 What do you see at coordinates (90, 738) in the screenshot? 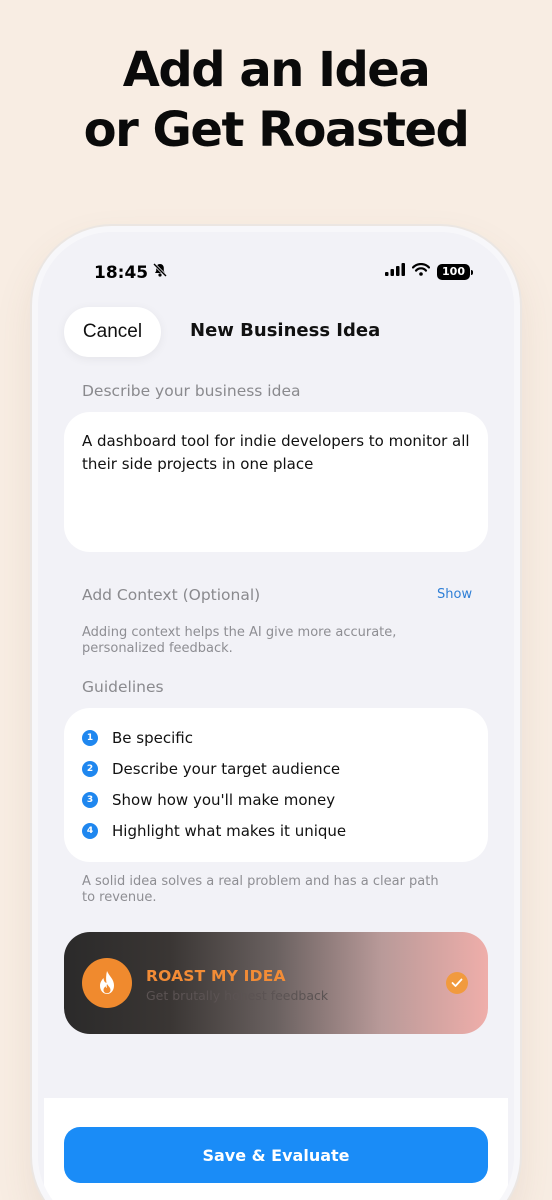
I see `number-1-icon: 1` at bounding box center [90, 738].